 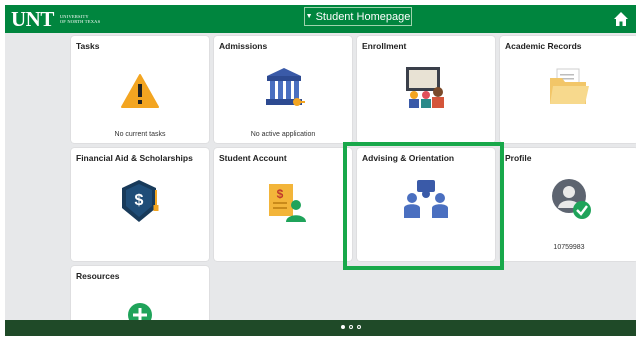 I want to click on advising-people-icon, so click(x=426, y=199).